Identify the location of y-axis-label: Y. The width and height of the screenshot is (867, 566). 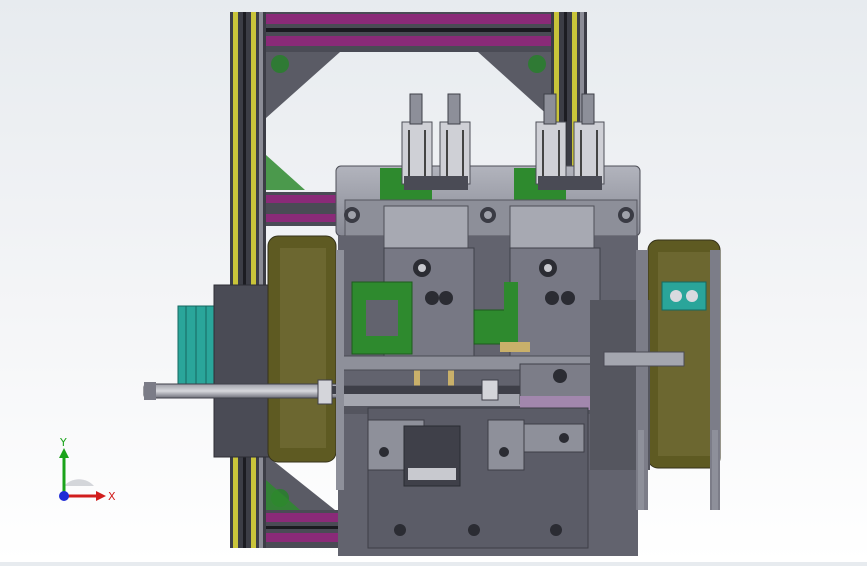
(63, 443).